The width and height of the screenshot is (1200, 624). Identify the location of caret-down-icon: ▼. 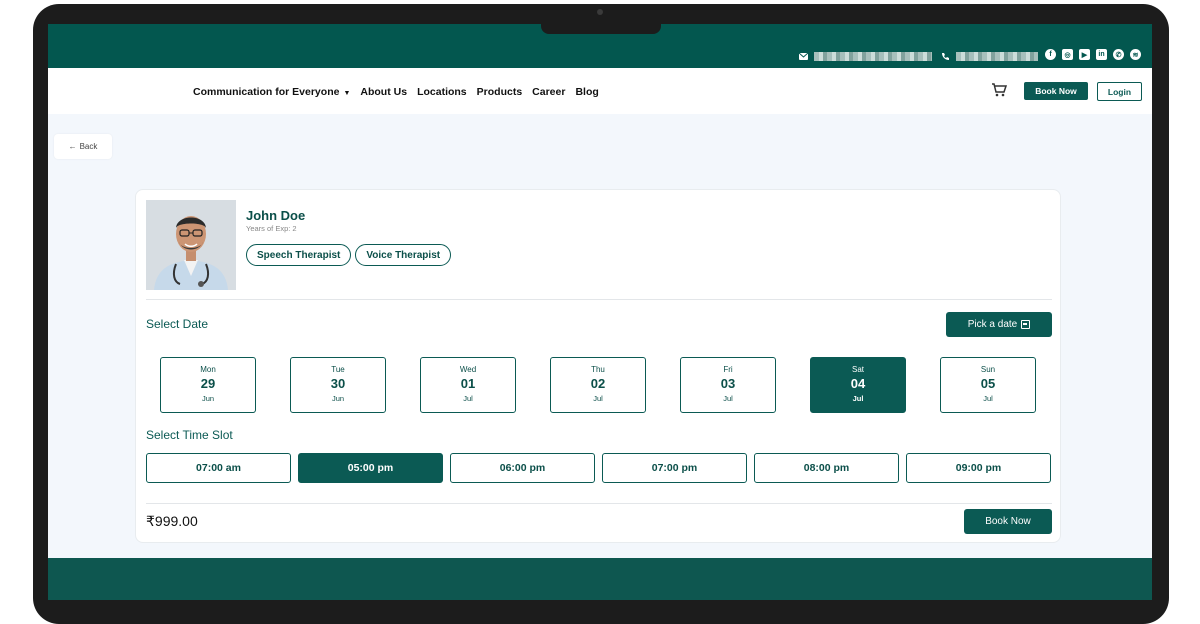
(347, 93).